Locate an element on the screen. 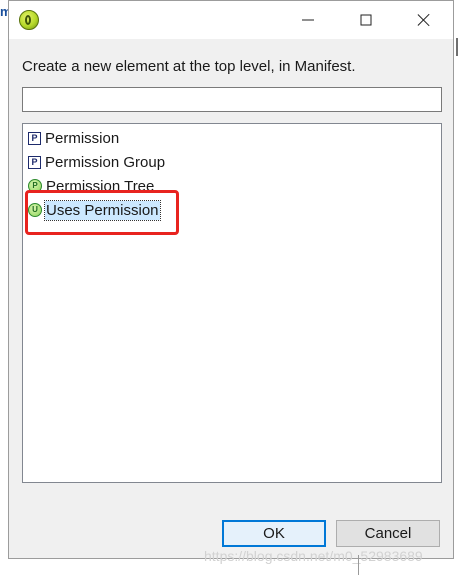 Image resolution: width=462 pixels, height=575 pixels. close-icon is located at coordinates (424, 20).